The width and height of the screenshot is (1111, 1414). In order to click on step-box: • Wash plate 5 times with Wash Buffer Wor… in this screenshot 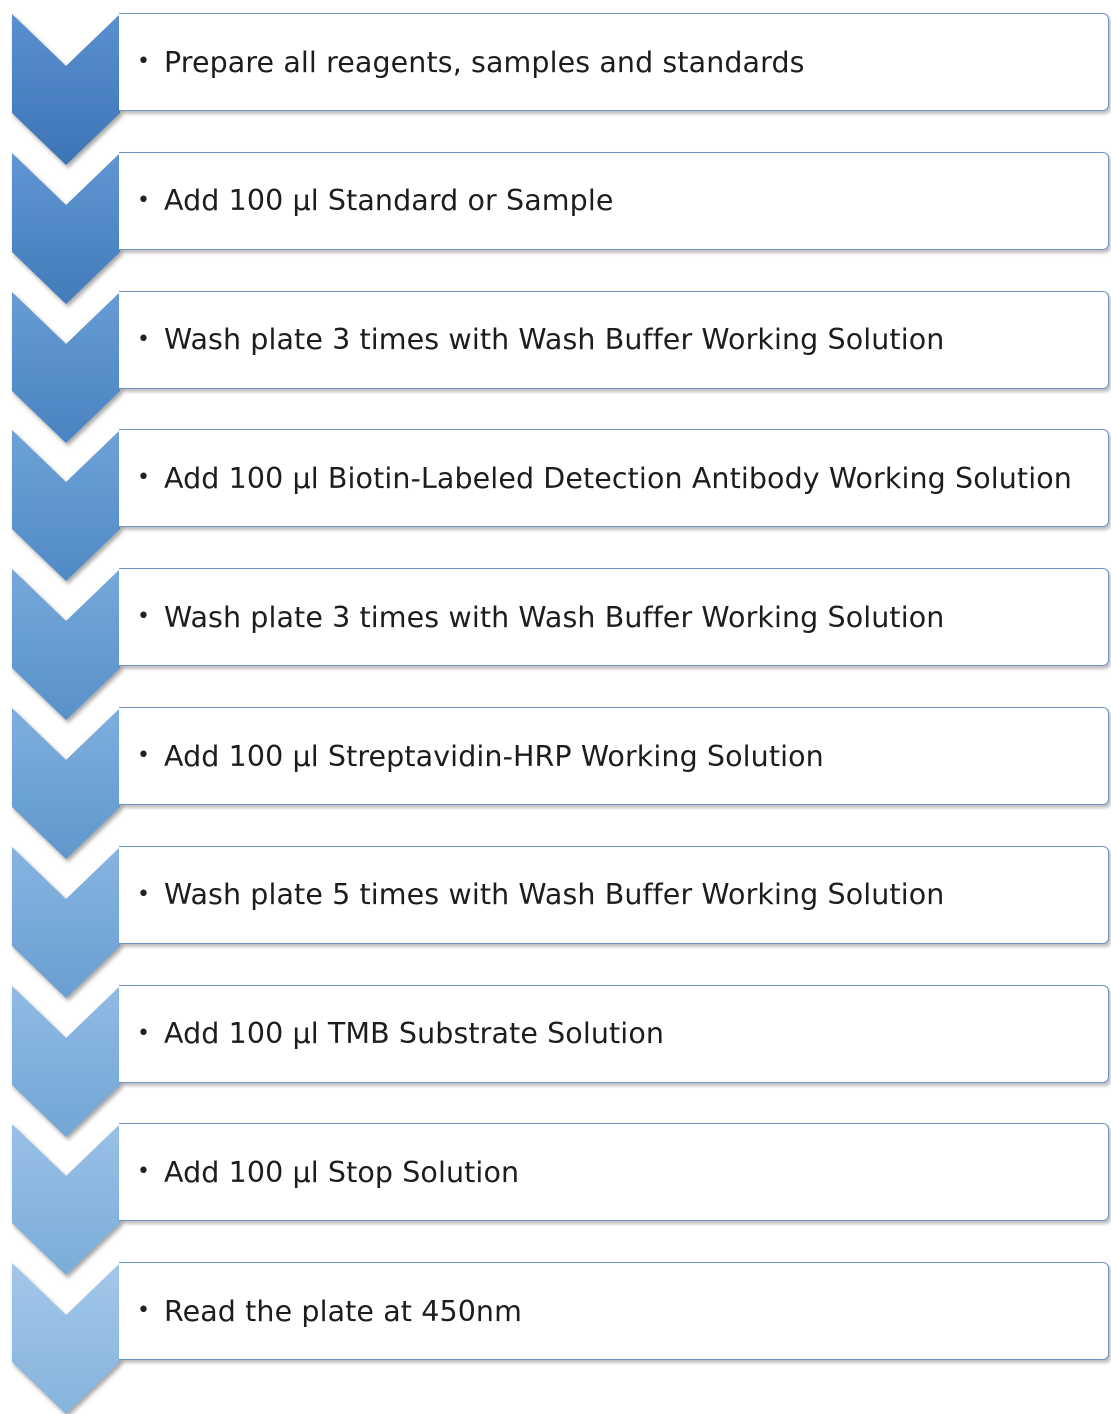, I will do `click(614, 894)`.